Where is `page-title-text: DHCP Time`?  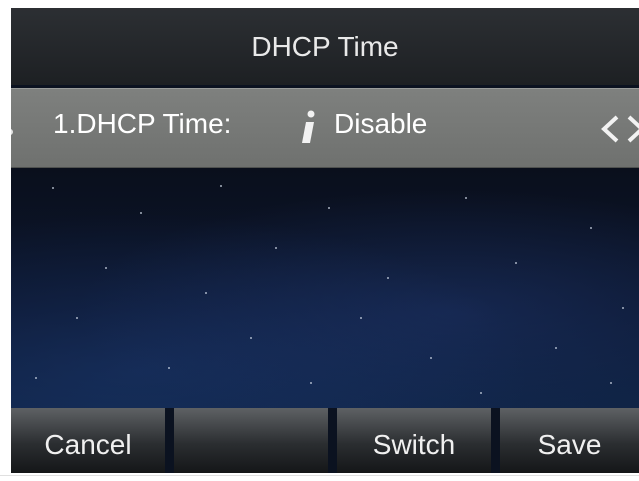
page-title-text: DHCP Time is located at coordinates (325, 46).